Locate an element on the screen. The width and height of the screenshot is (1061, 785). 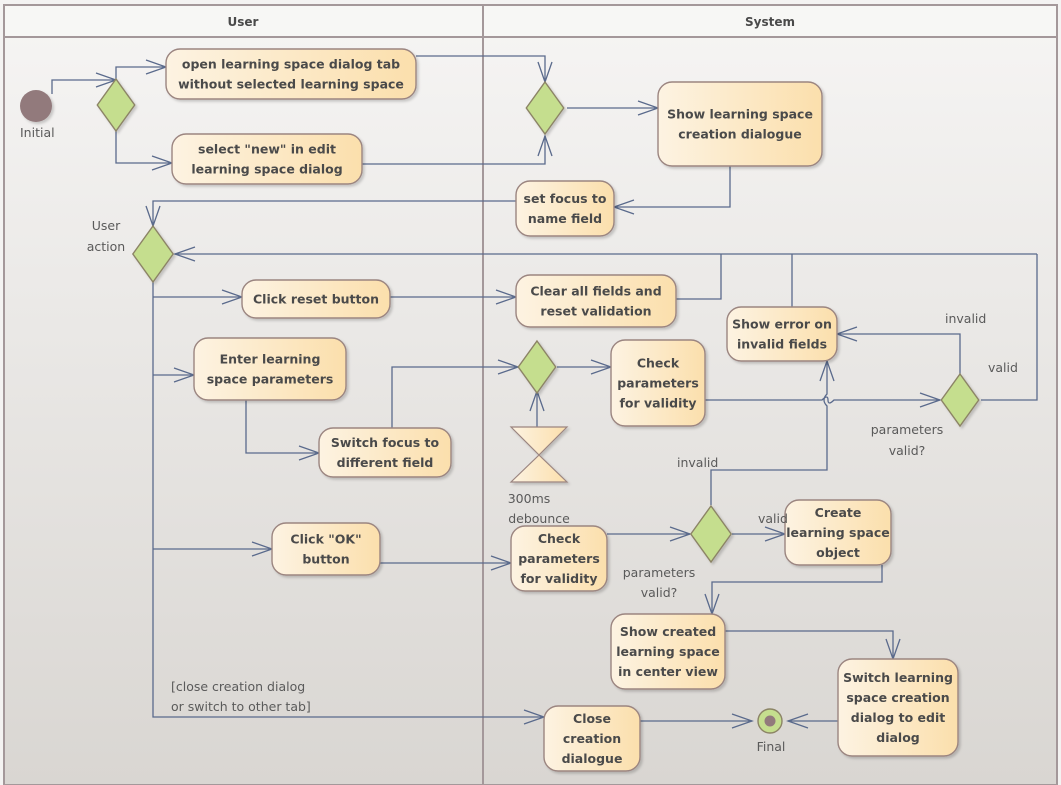
activity-enter-params: Enter learning space parameters is located at coordinates (270, 369).